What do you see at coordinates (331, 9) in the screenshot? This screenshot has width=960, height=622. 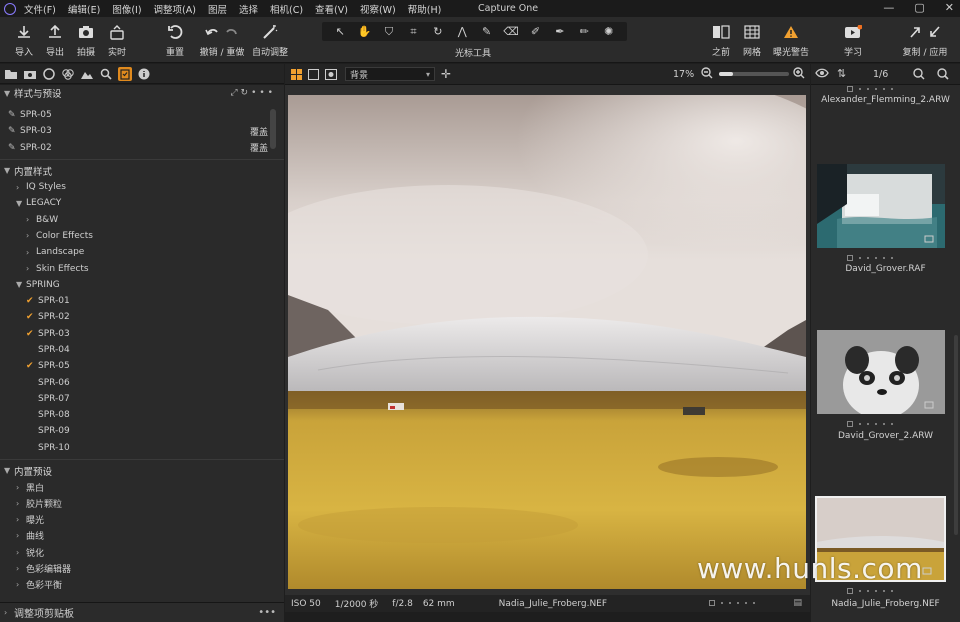 I see `menu-view: 查看(V)` at bounding box center [331, 9].